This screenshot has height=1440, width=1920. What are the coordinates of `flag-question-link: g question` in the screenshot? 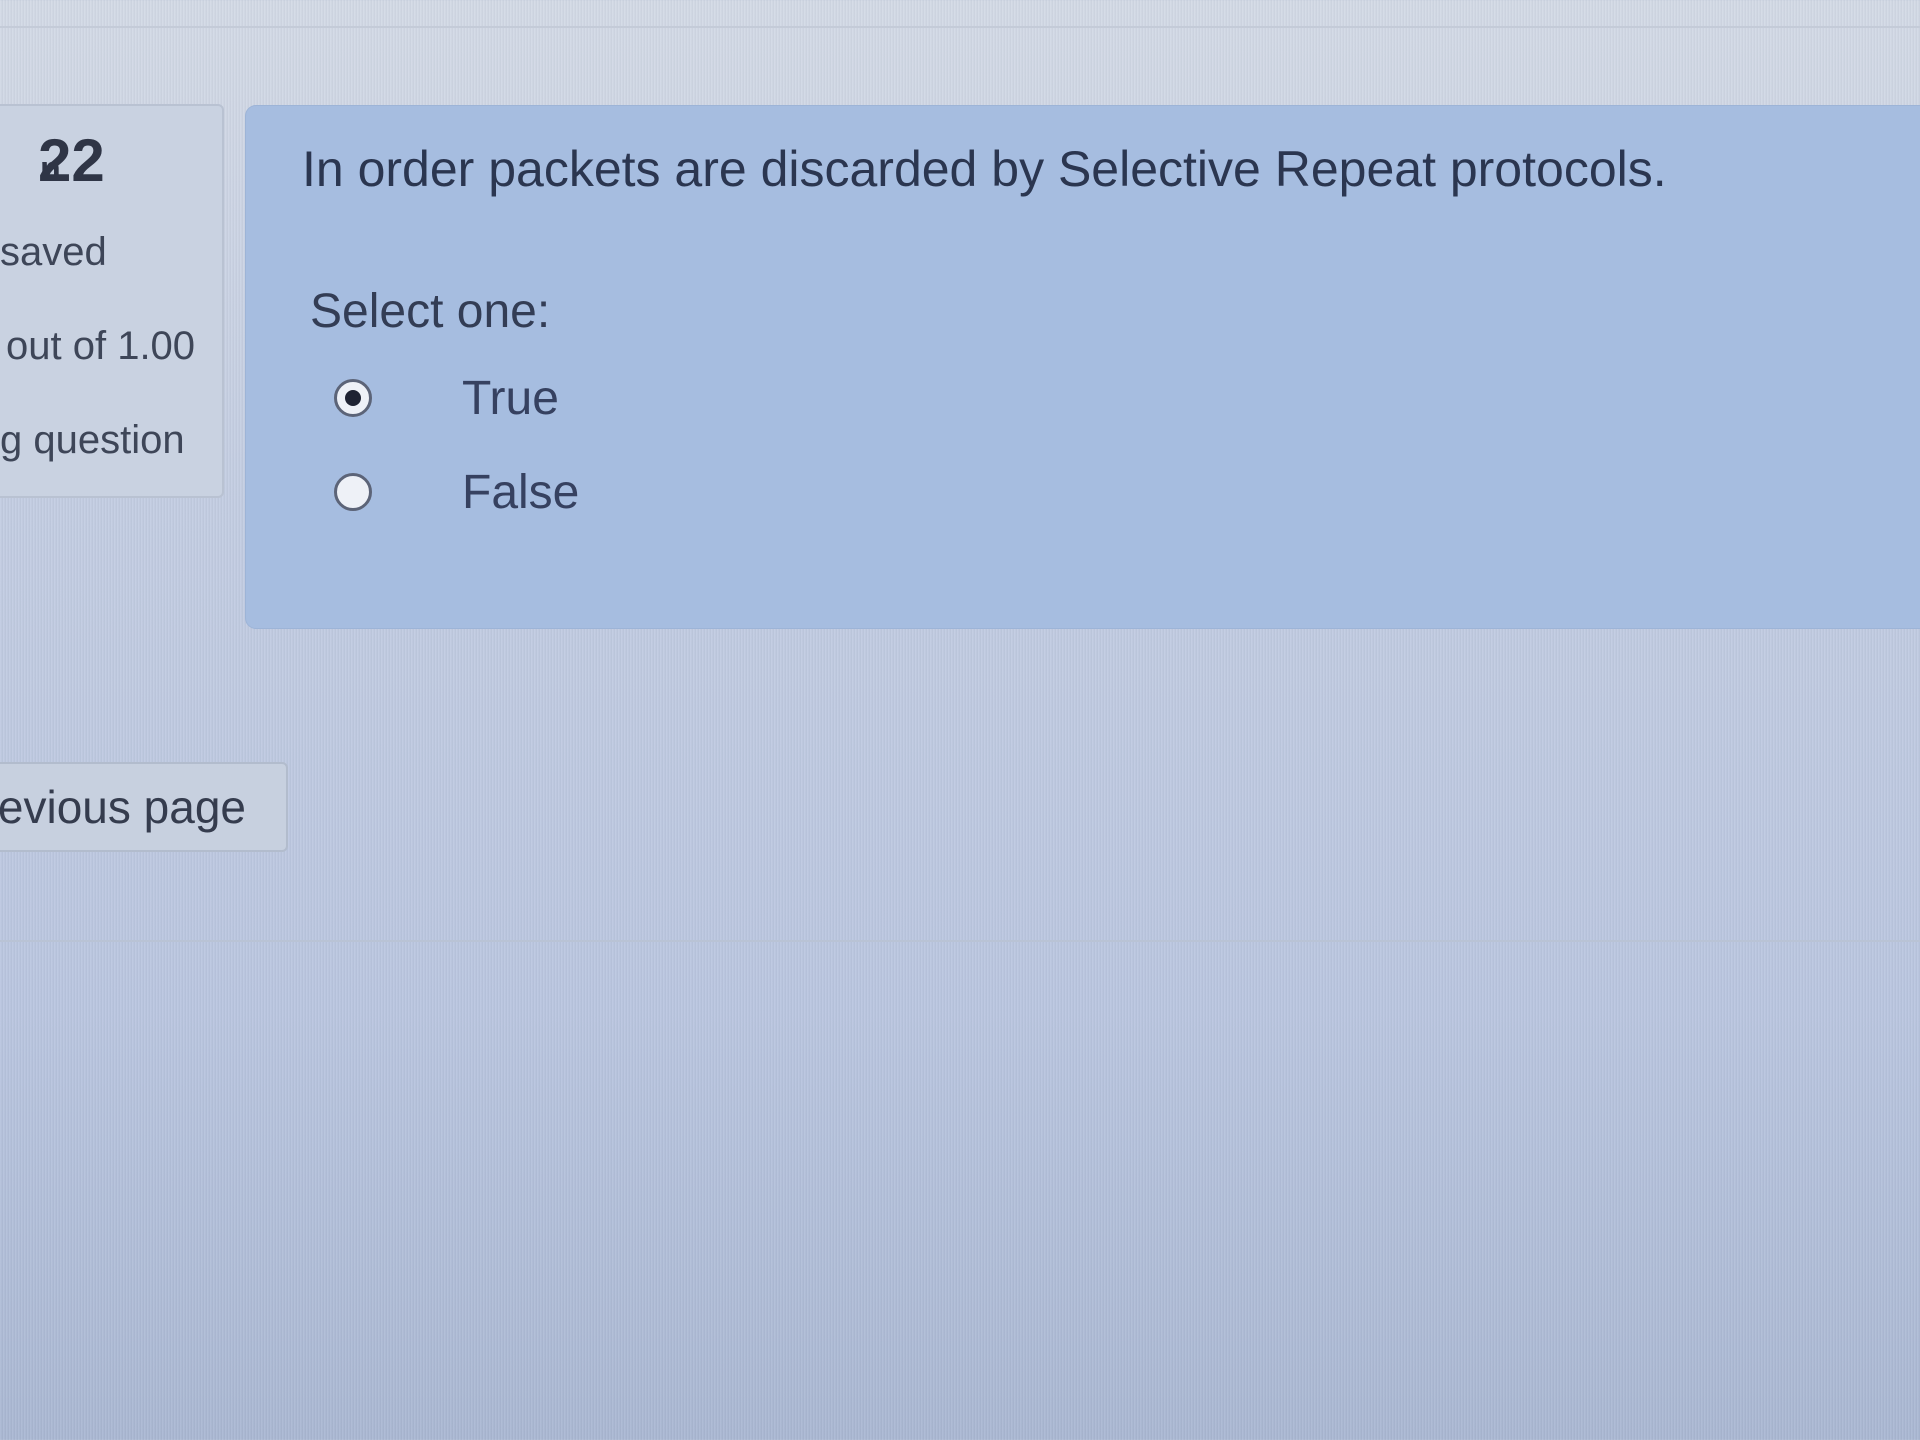 It's located at (92, 440).